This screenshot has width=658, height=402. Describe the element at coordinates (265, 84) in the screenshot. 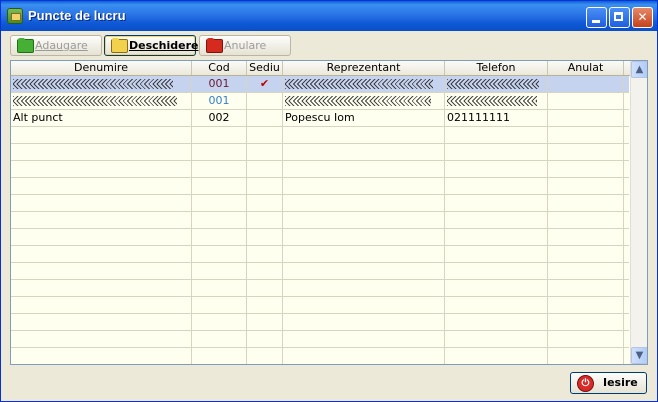

I see `check-icon: ✔` at that location.